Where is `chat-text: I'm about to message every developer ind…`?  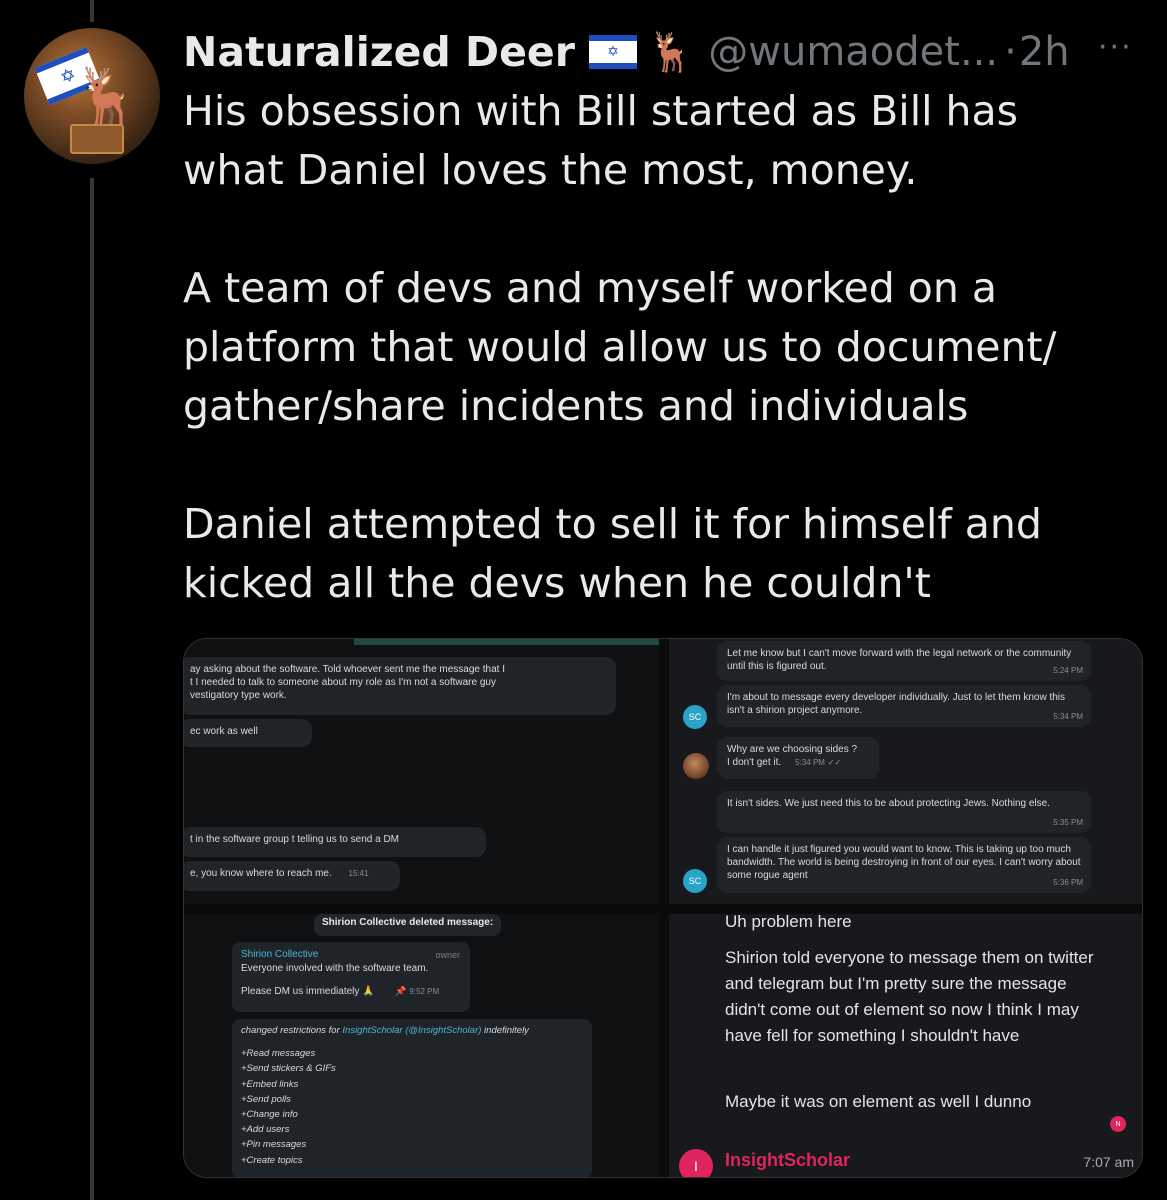
chat-text: I'm about to message every developer ind… is located at coordinates (896, 704).